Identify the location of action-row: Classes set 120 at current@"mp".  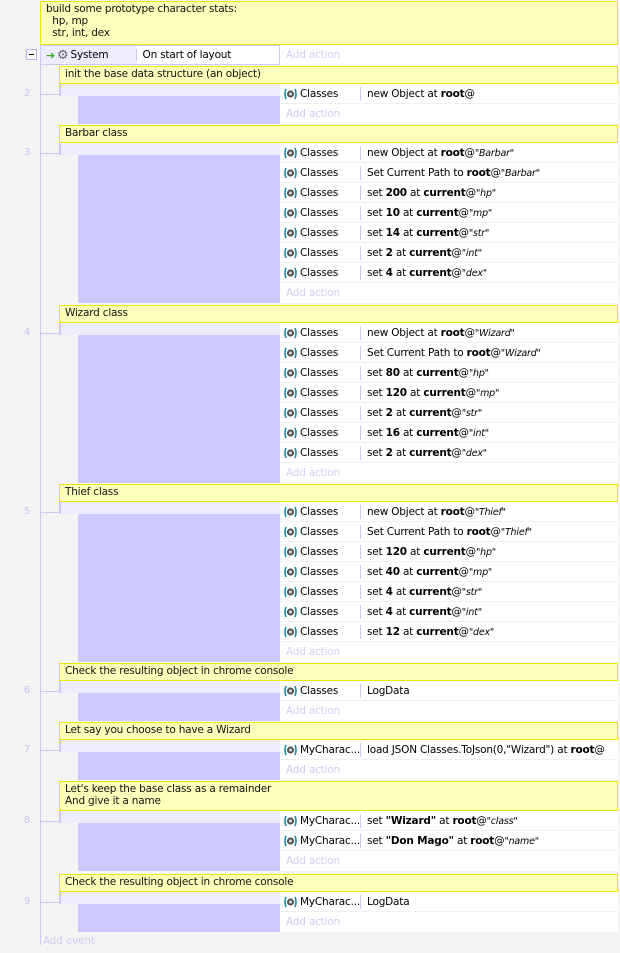
(449, 393).